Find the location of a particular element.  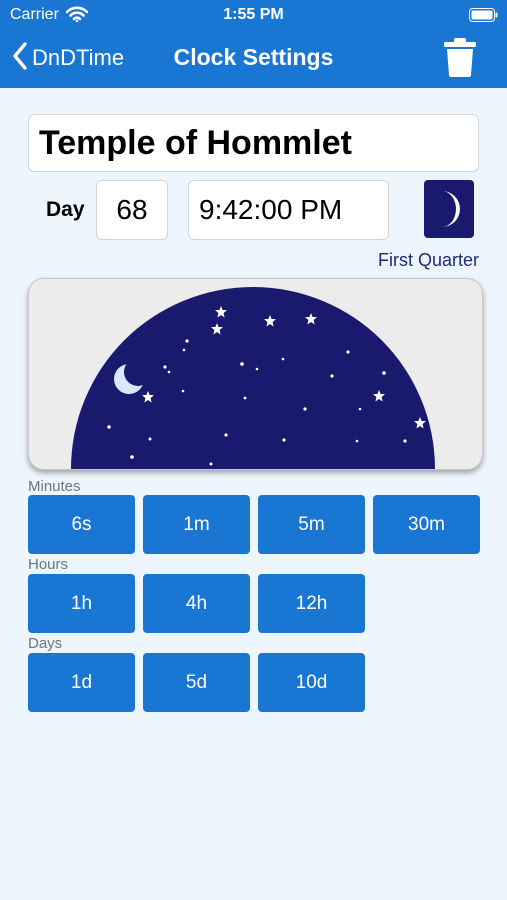

increment-10d-button: 10d is located at coordinates (311, 682).